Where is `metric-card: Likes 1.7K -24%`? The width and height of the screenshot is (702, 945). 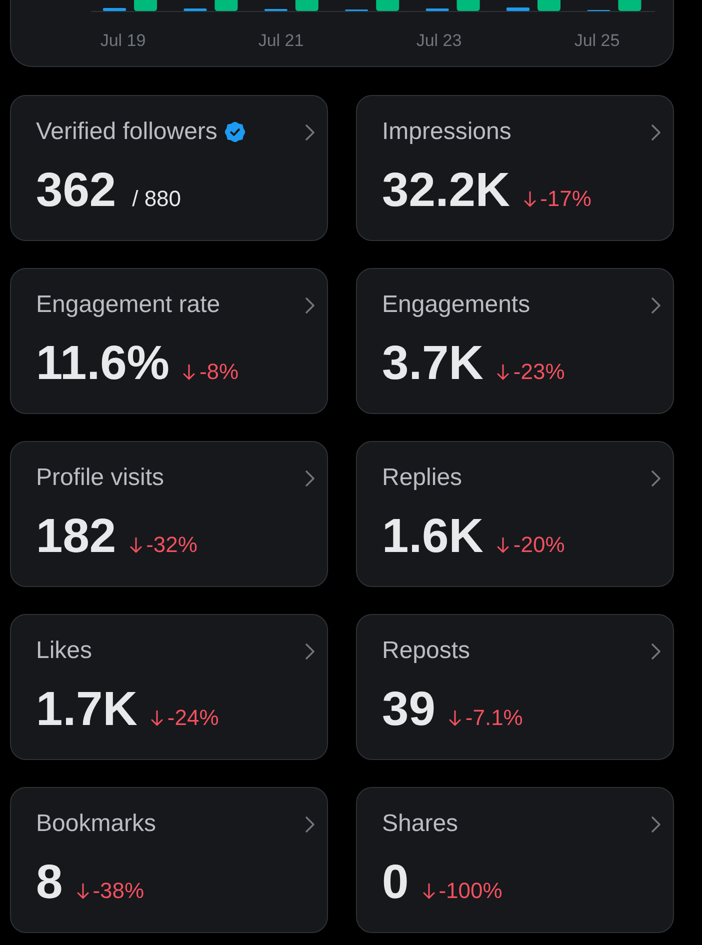 metric-card: Likes 1.7K -24% is located at coordinates (169, 687).